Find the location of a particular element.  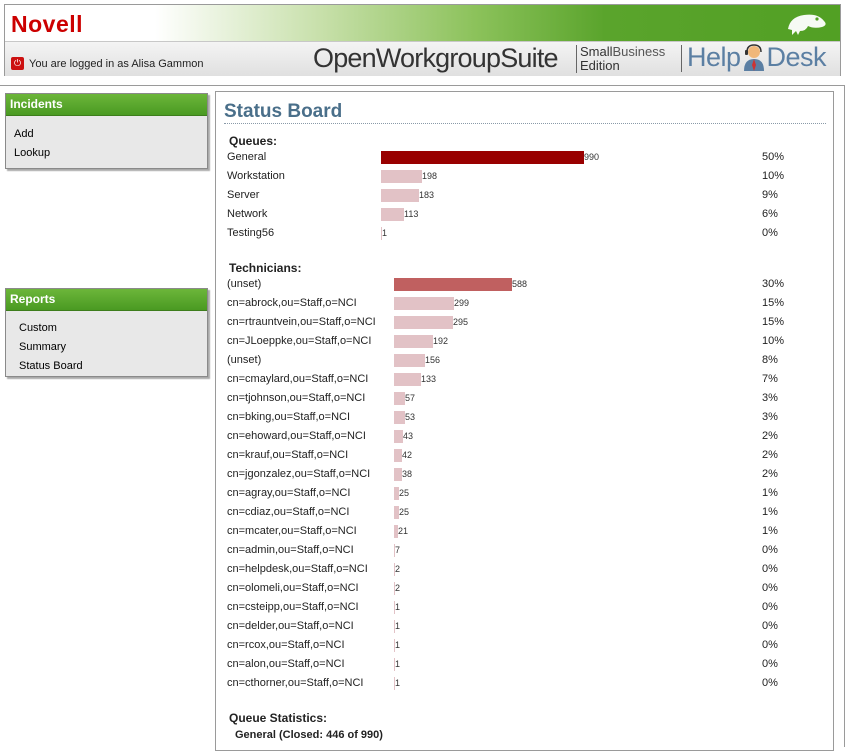

queue-percent: 9% is located at coordinates (770, 195).